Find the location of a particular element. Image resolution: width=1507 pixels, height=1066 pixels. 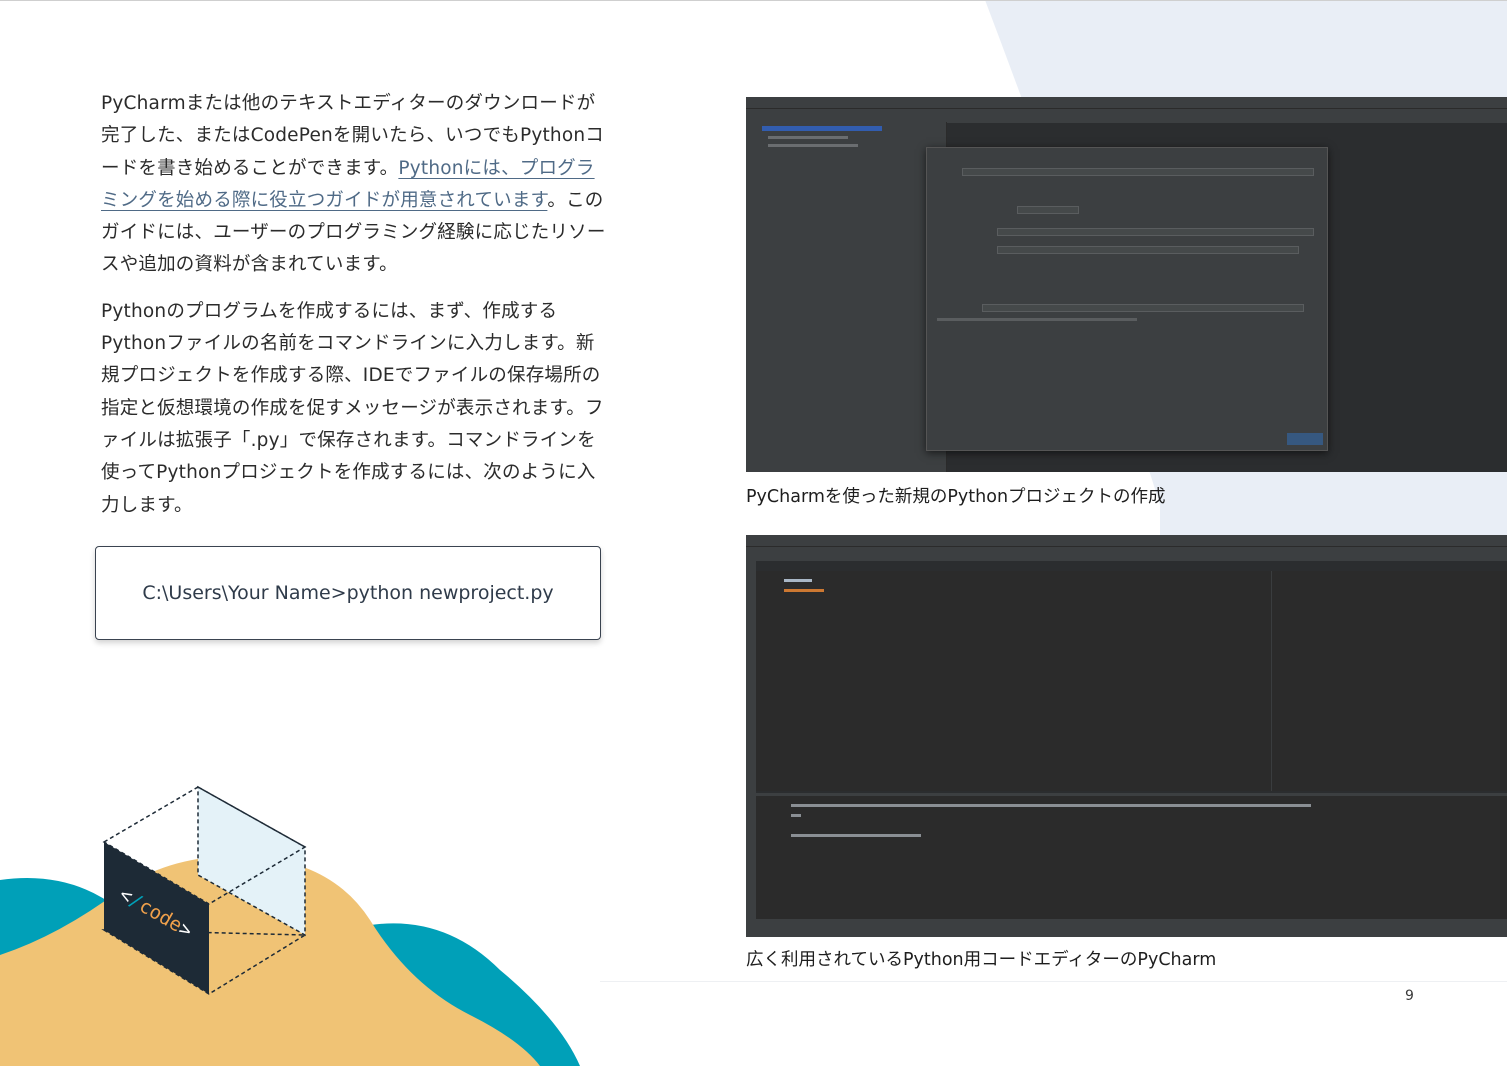

ide-project-panel is located at coordinates (851, 297).